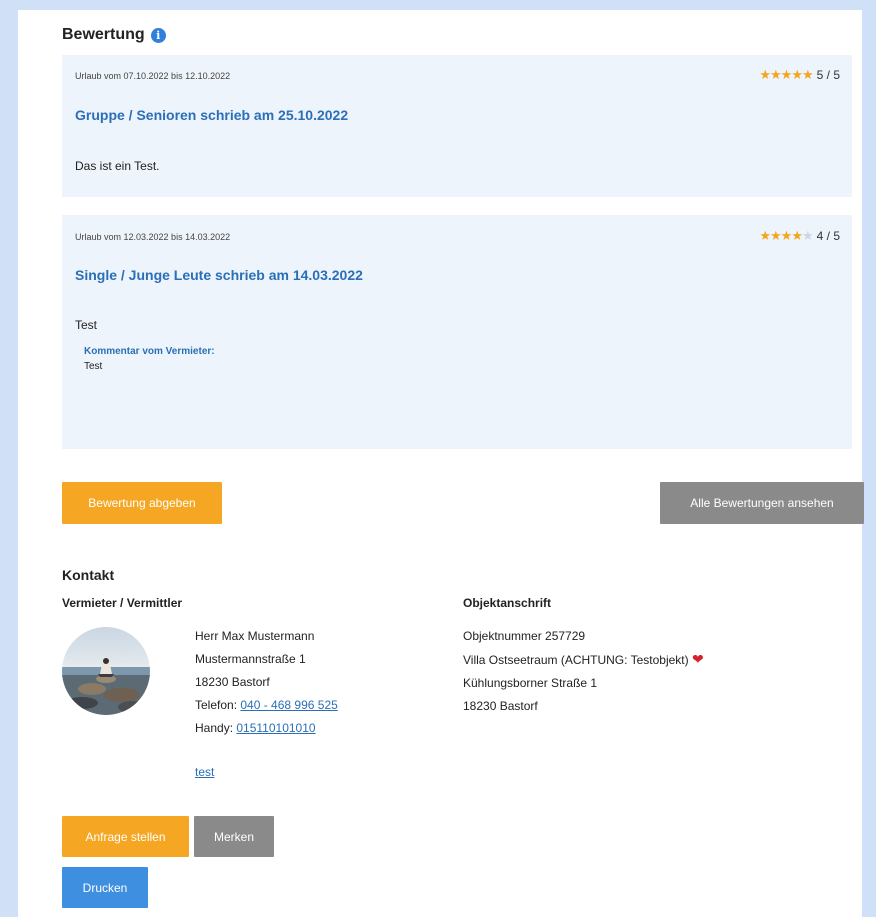 This screenshot has width=876, height=917. Describe the element at coordinates (214, 728) in the screenshot. I see `mobile-label: Handy:` at that location.